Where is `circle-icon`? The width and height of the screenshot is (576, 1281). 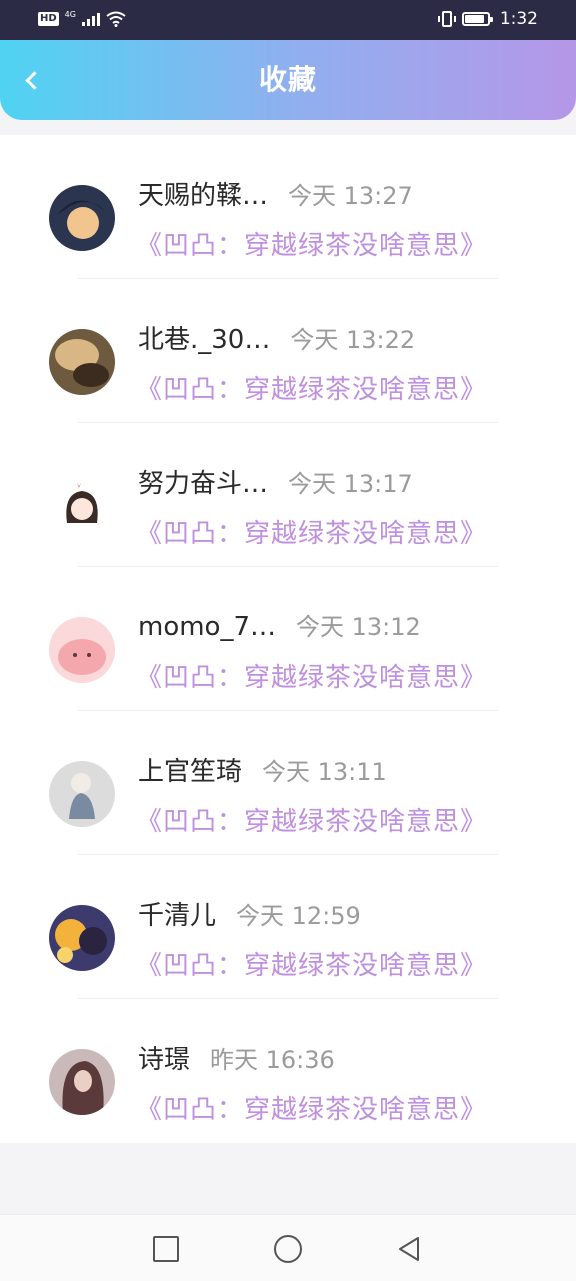 circle-icon is located at coordinates (288, 1249).